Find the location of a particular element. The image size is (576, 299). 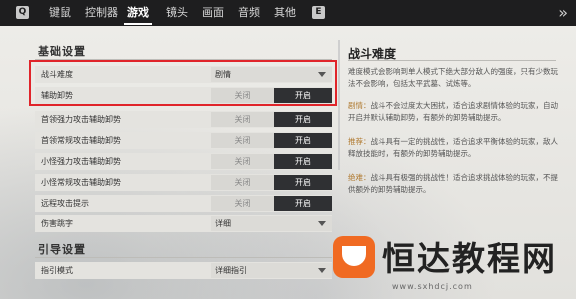

tab-graphics: 画面 is located at coordinates (213, 13).